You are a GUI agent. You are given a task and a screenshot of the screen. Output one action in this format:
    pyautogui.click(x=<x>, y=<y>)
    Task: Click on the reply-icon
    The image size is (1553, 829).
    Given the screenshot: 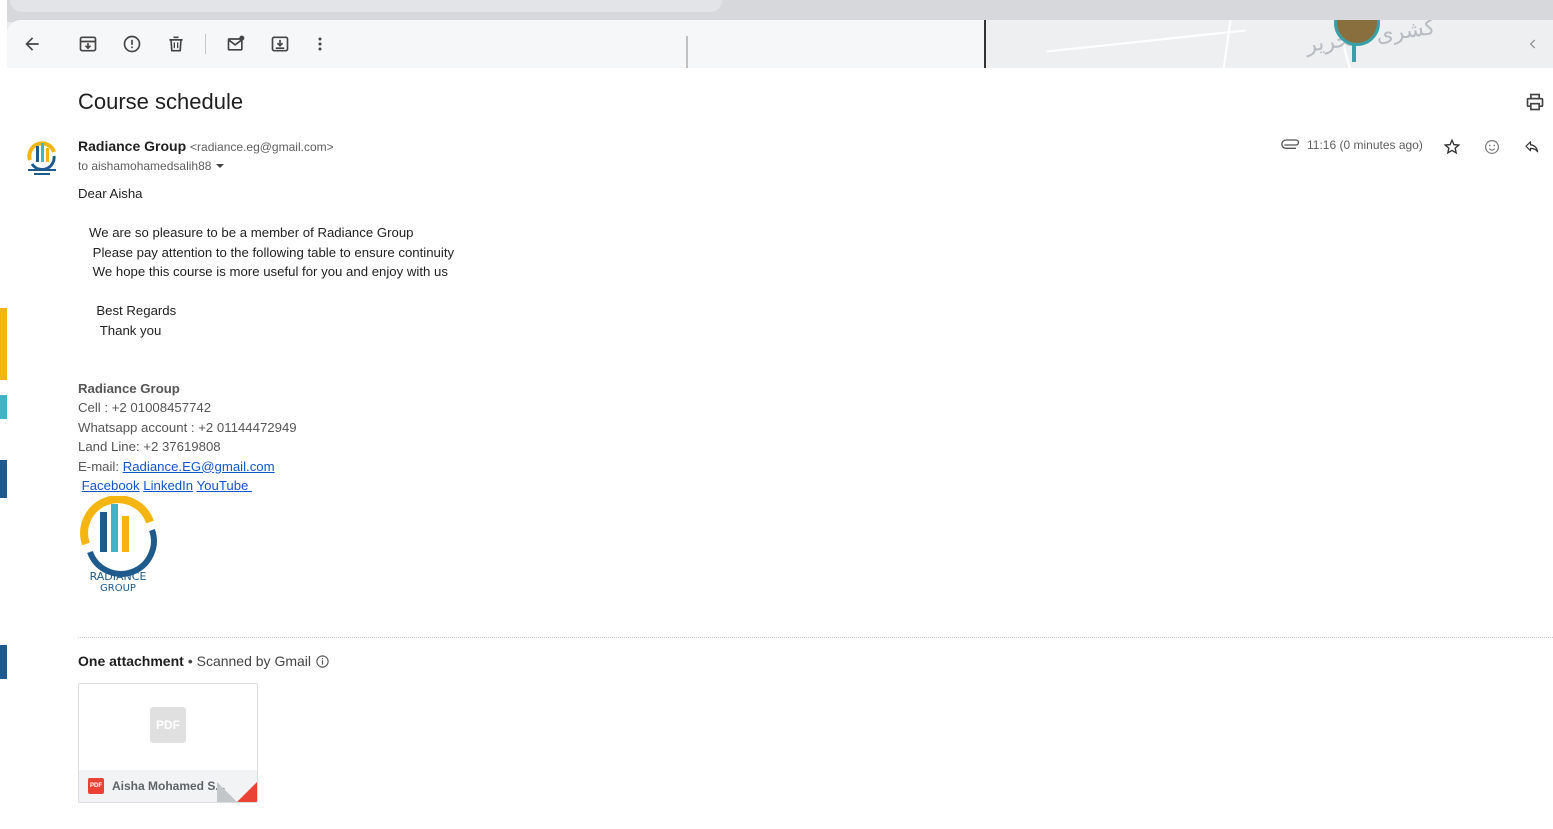 What is the action you would take?
    pyautogui.click(x=1532, y=147)
    